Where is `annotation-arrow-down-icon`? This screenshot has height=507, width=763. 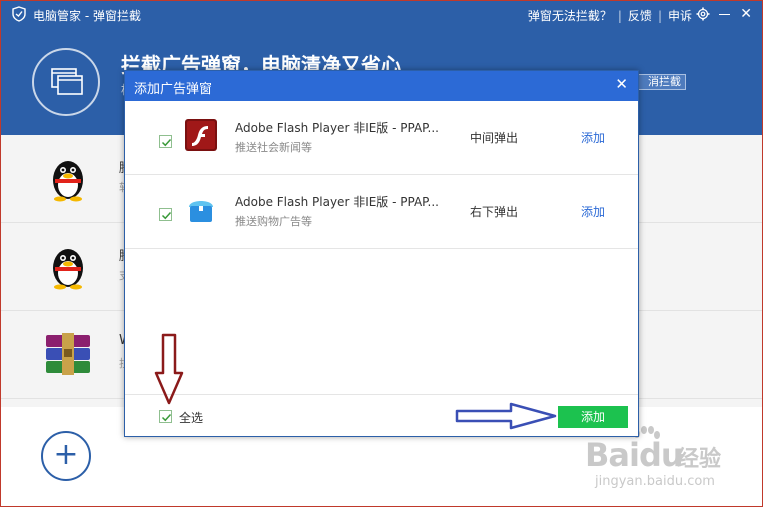
annotation-arrow-down-icon is located at coordinates (169, 369).